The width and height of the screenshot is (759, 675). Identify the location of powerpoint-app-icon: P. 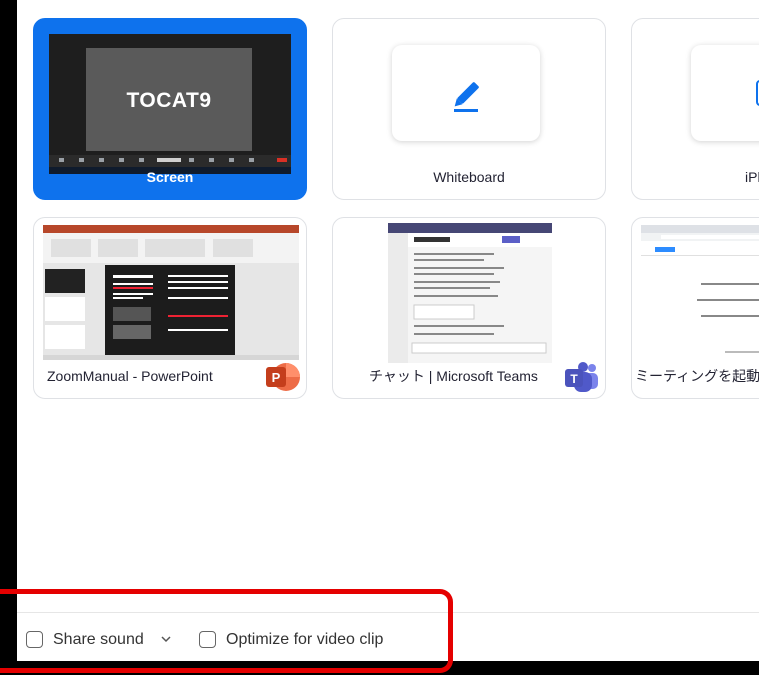
(282, 377).